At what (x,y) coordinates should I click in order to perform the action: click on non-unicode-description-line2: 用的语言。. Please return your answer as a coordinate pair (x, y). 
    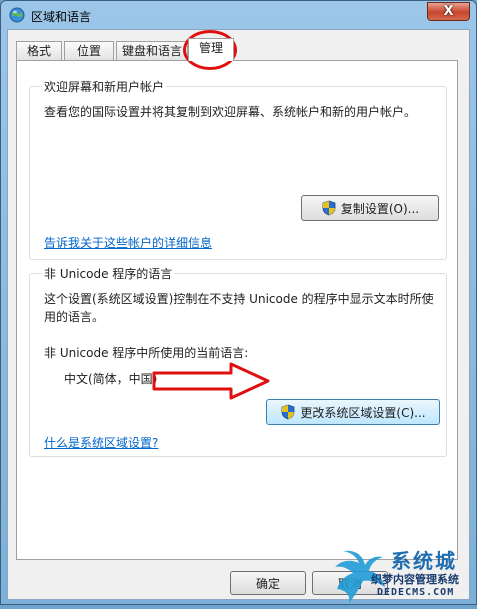
    Looking at the image, I should click on (74, 317).